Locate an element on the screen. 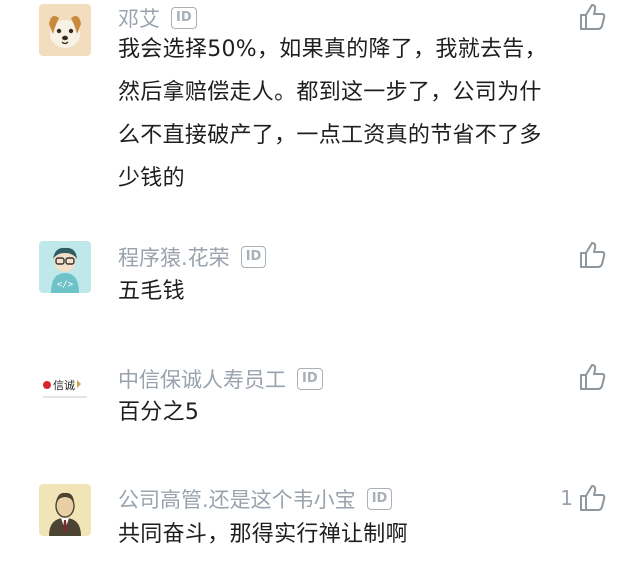 The height and width of the screenshot is (561, 641). like-button: 1 is located at coordinates (583, 498).